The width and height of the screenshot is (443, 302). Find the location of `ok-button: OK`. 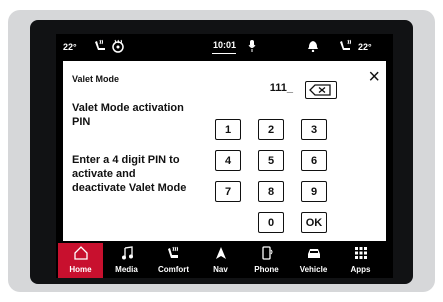

ok-button: OK is located at coordinates (314, 222).